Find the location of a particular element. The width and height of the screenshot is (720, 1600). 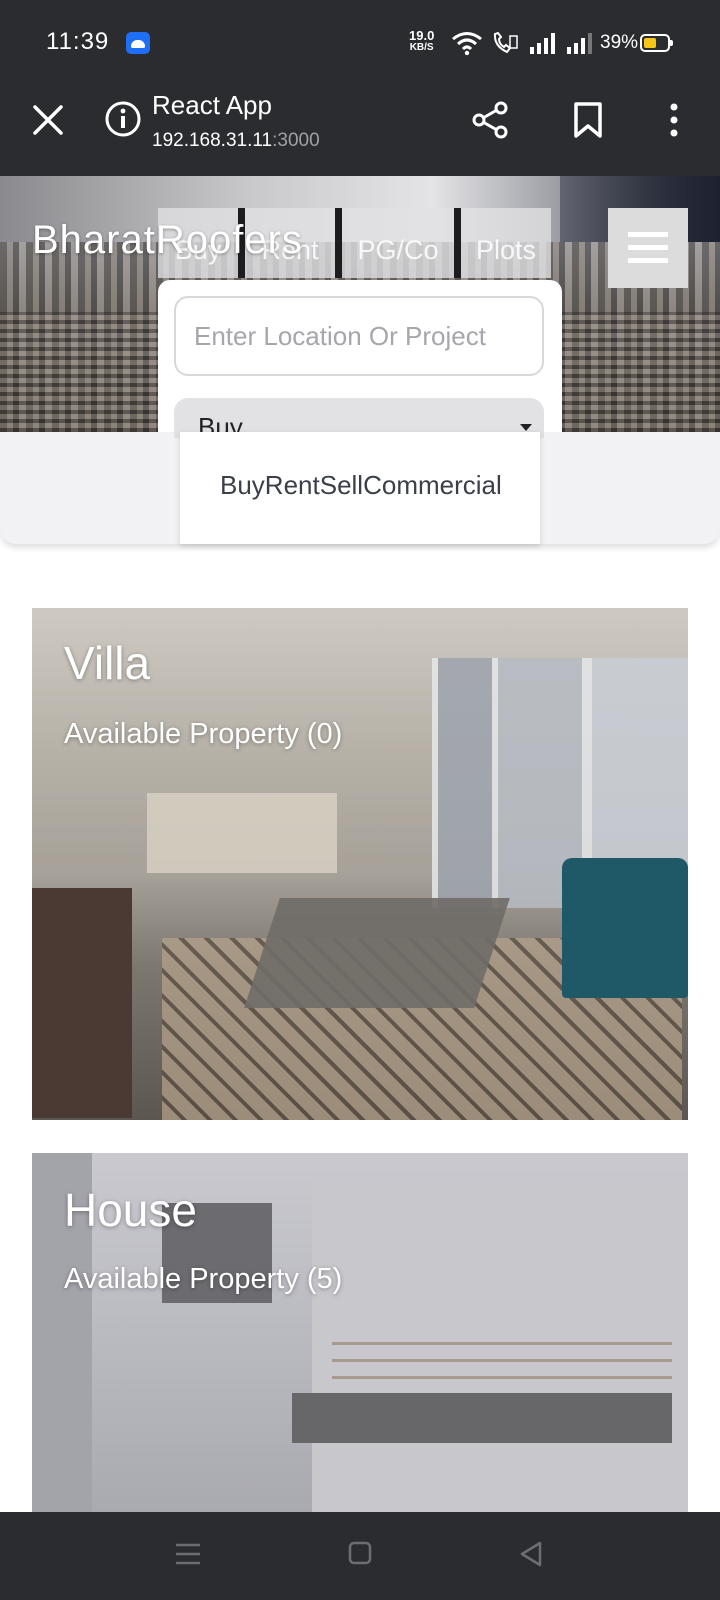

more-vert-icon is located at coordinates (674, 120).